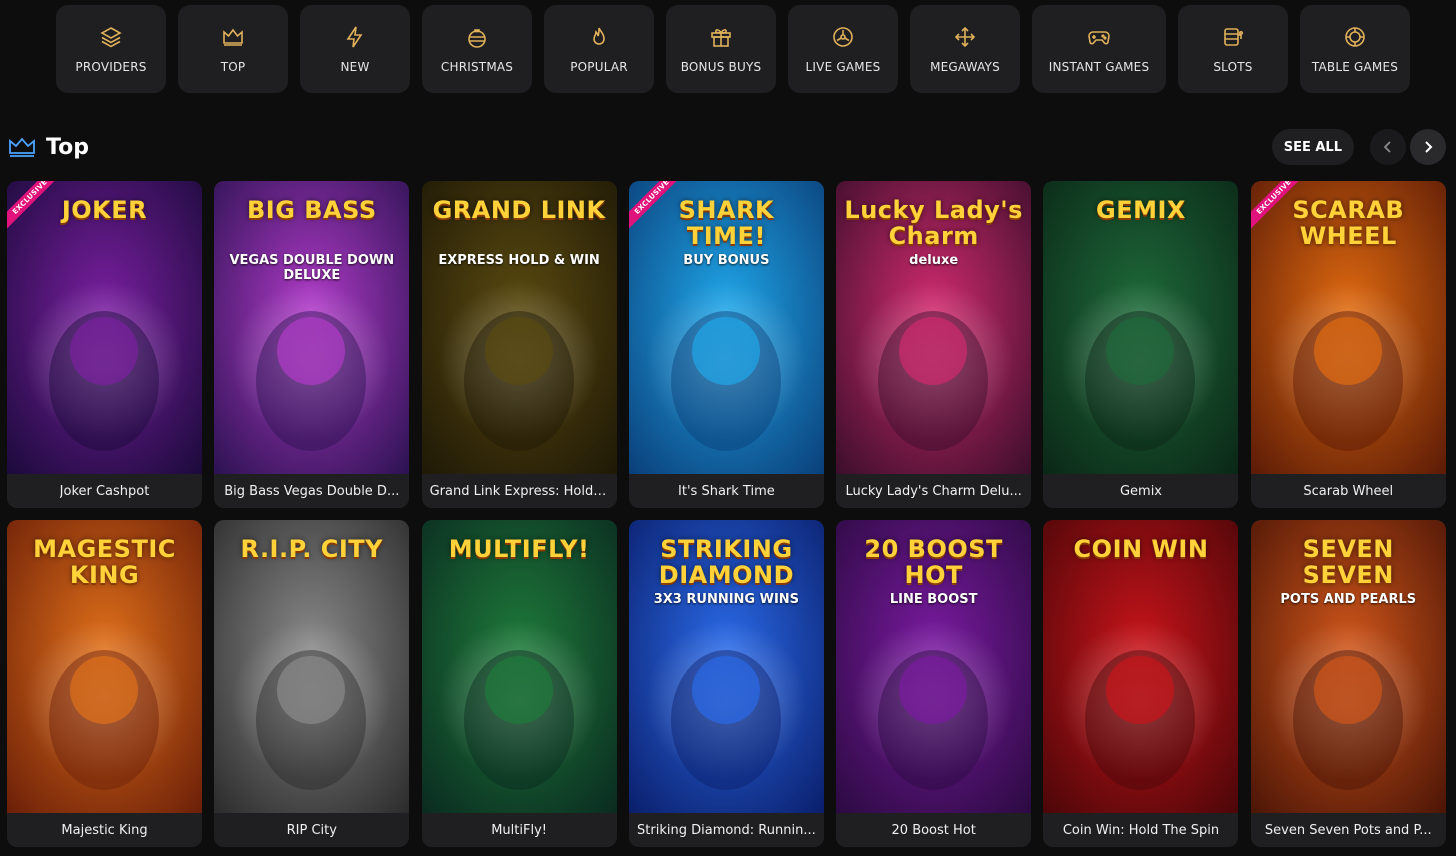 Image resolution: width=1456 pixels, height=856 pixels. I want to click on game-title-bar: It's Shark Time, so click(726, 491).